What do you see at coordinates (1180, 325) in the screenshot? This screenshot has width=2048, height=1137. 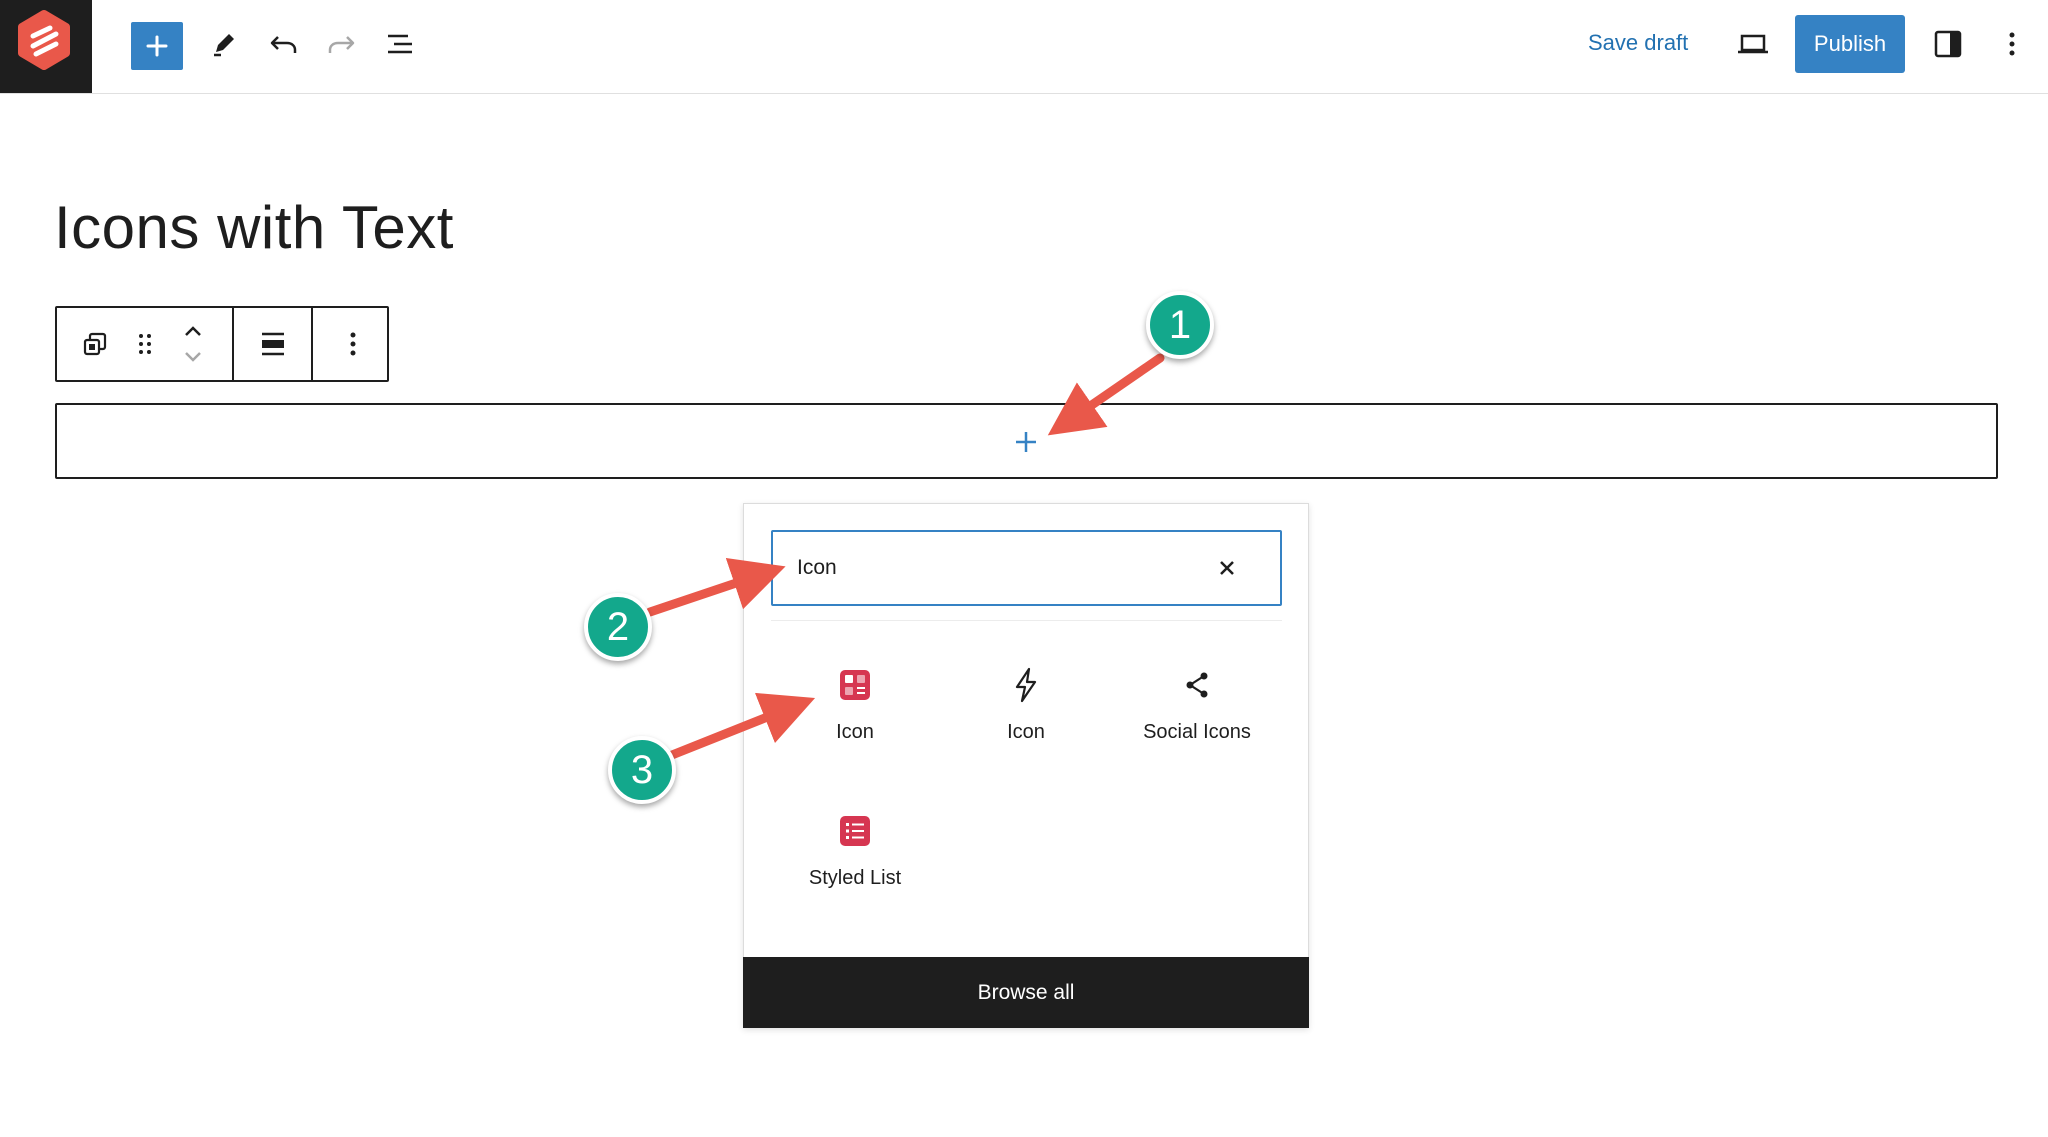 I see `annotation-badge-1: 1` at bounding box center [1180, 325].